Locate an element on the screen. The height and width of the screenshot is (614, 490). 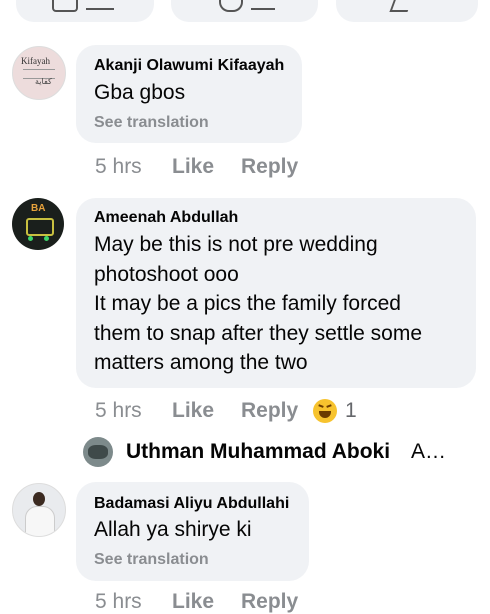
avatar: Kifayah كفاية is located at coordinates (39, 73).